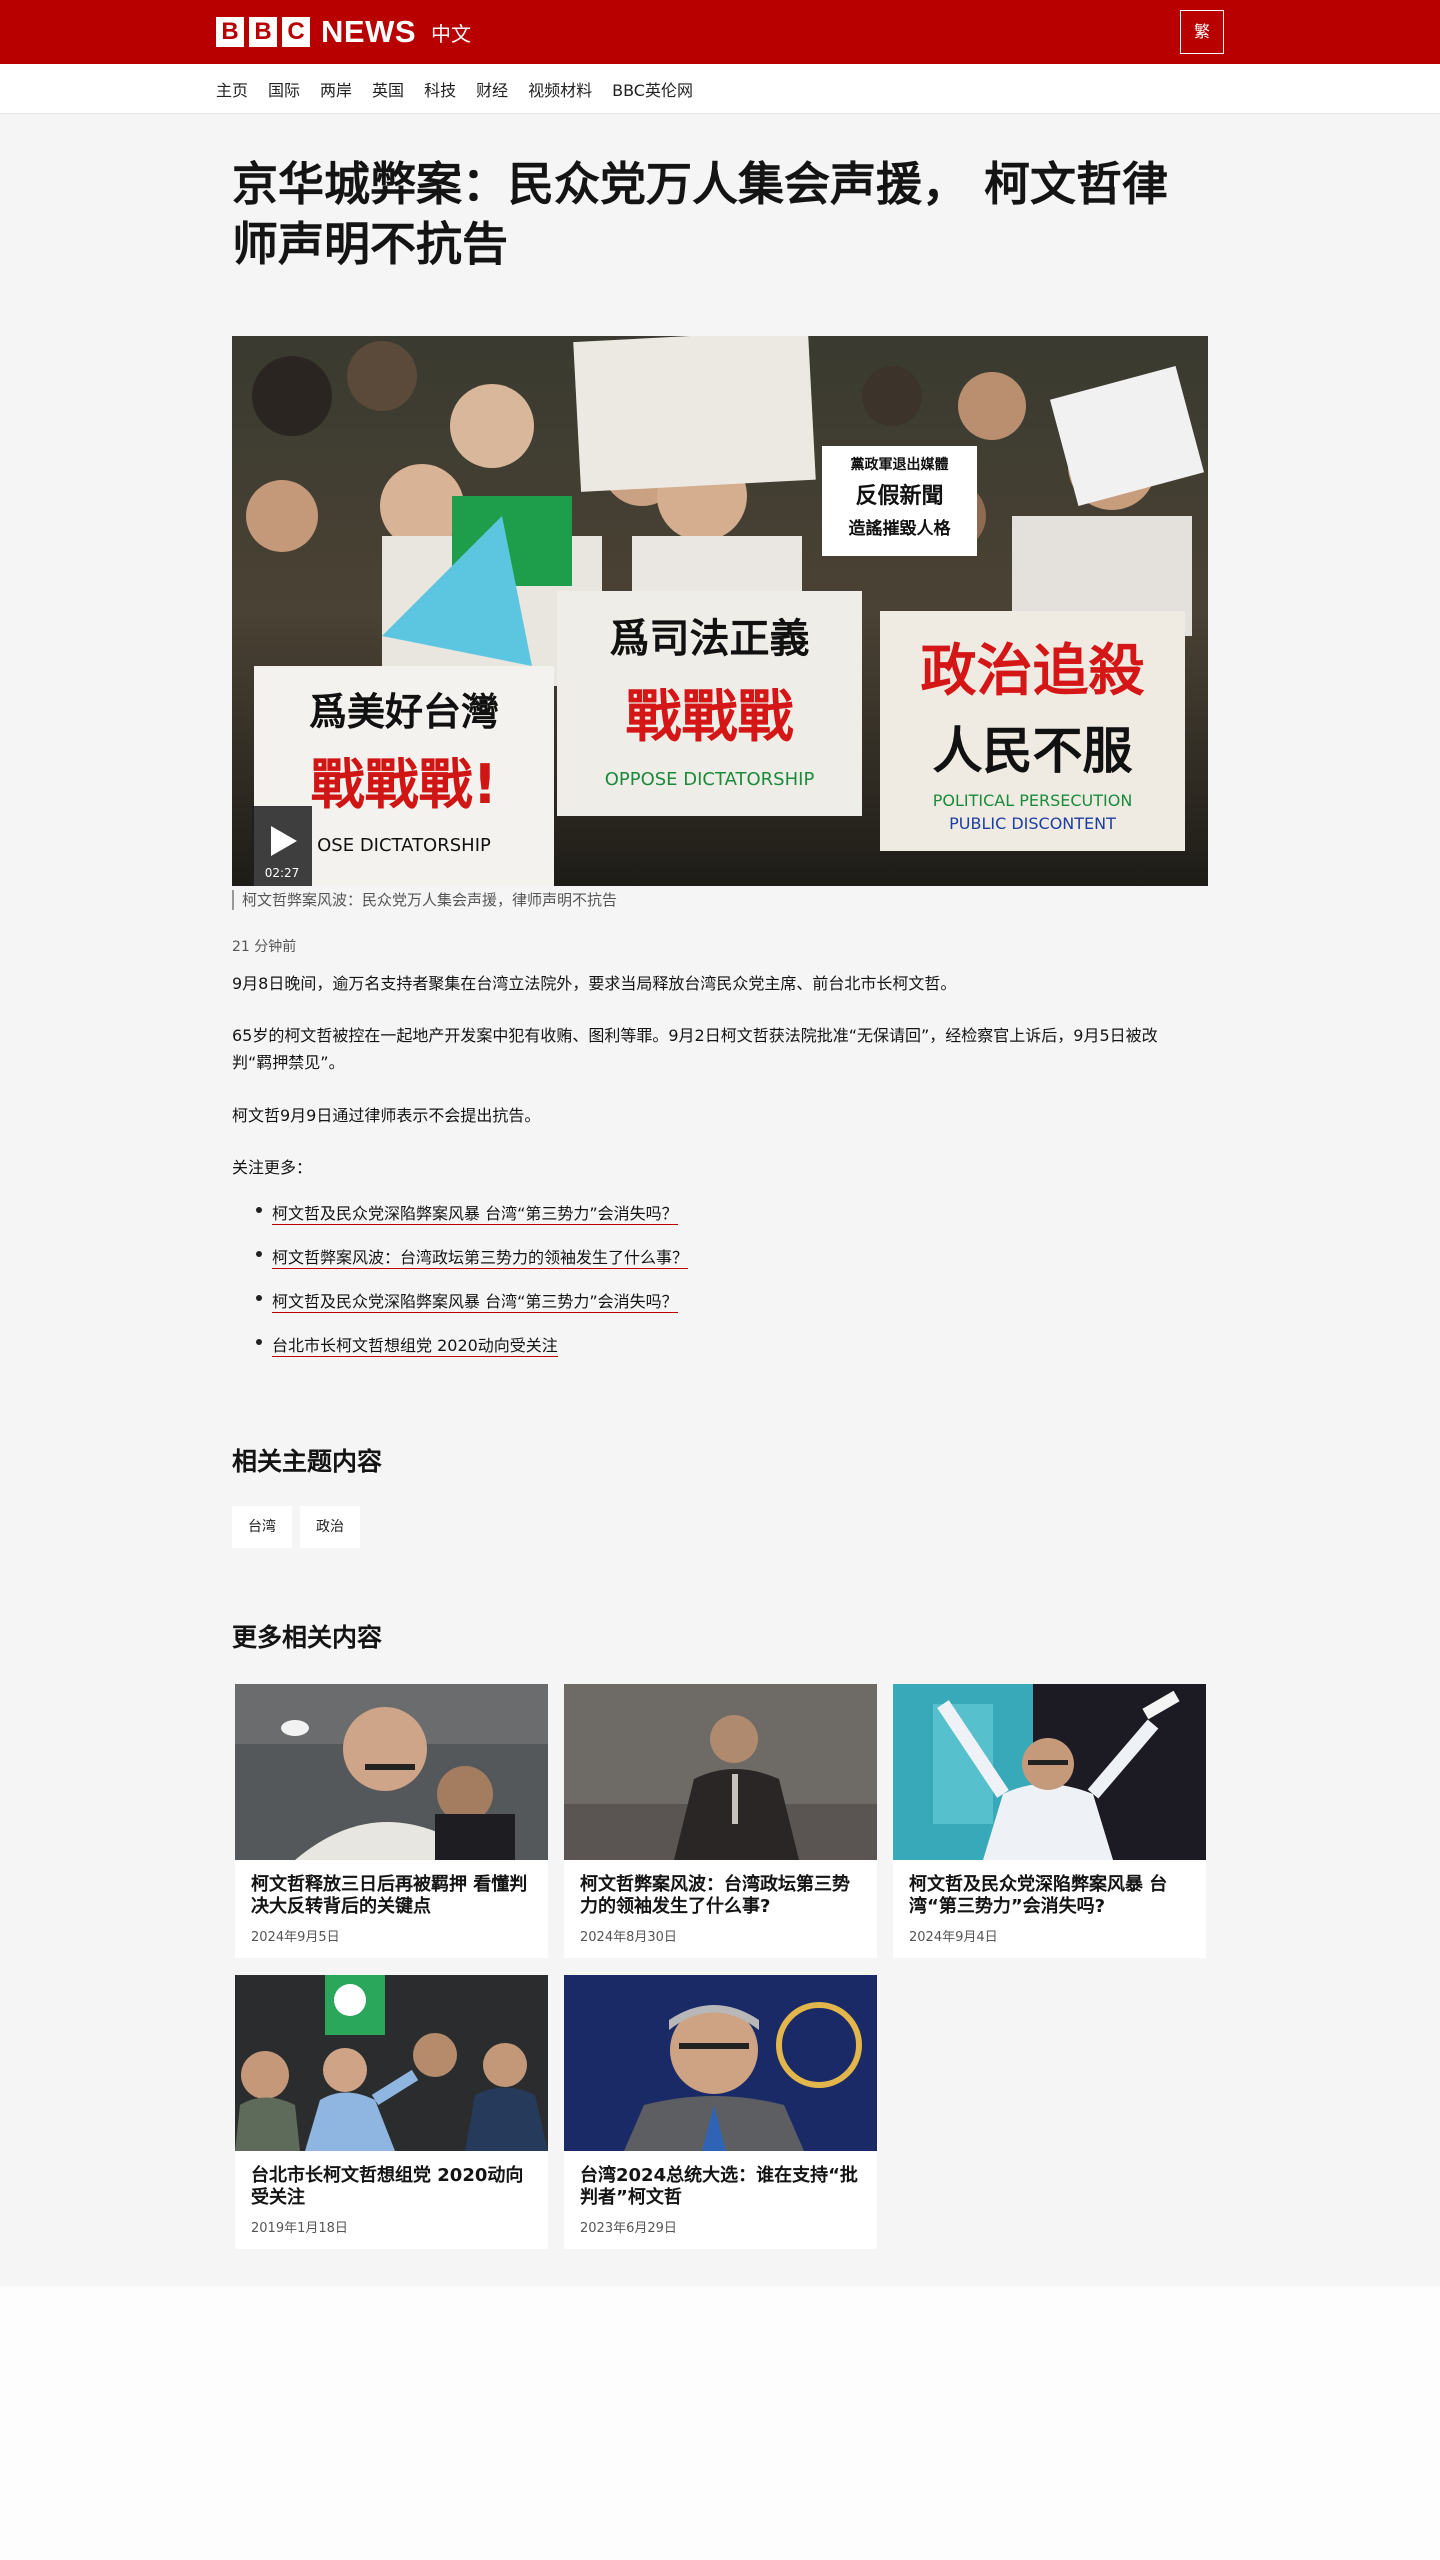 The width and height of the screenshot is (1440, 2560). I want to click on play-button: 02:27, so click(282, 846).